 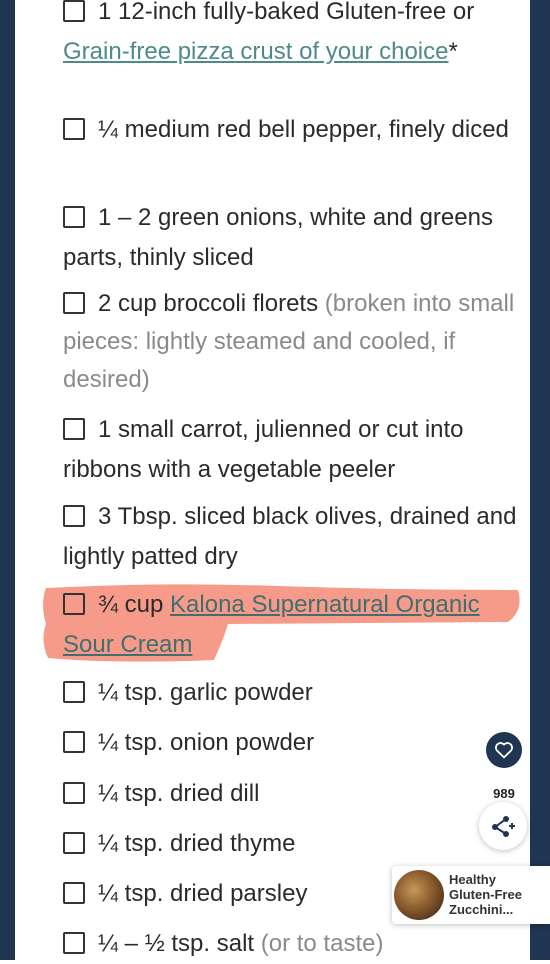 I want to click on ingredient-text: ¼ tsp. onion powder, so click(x=206, y=742).